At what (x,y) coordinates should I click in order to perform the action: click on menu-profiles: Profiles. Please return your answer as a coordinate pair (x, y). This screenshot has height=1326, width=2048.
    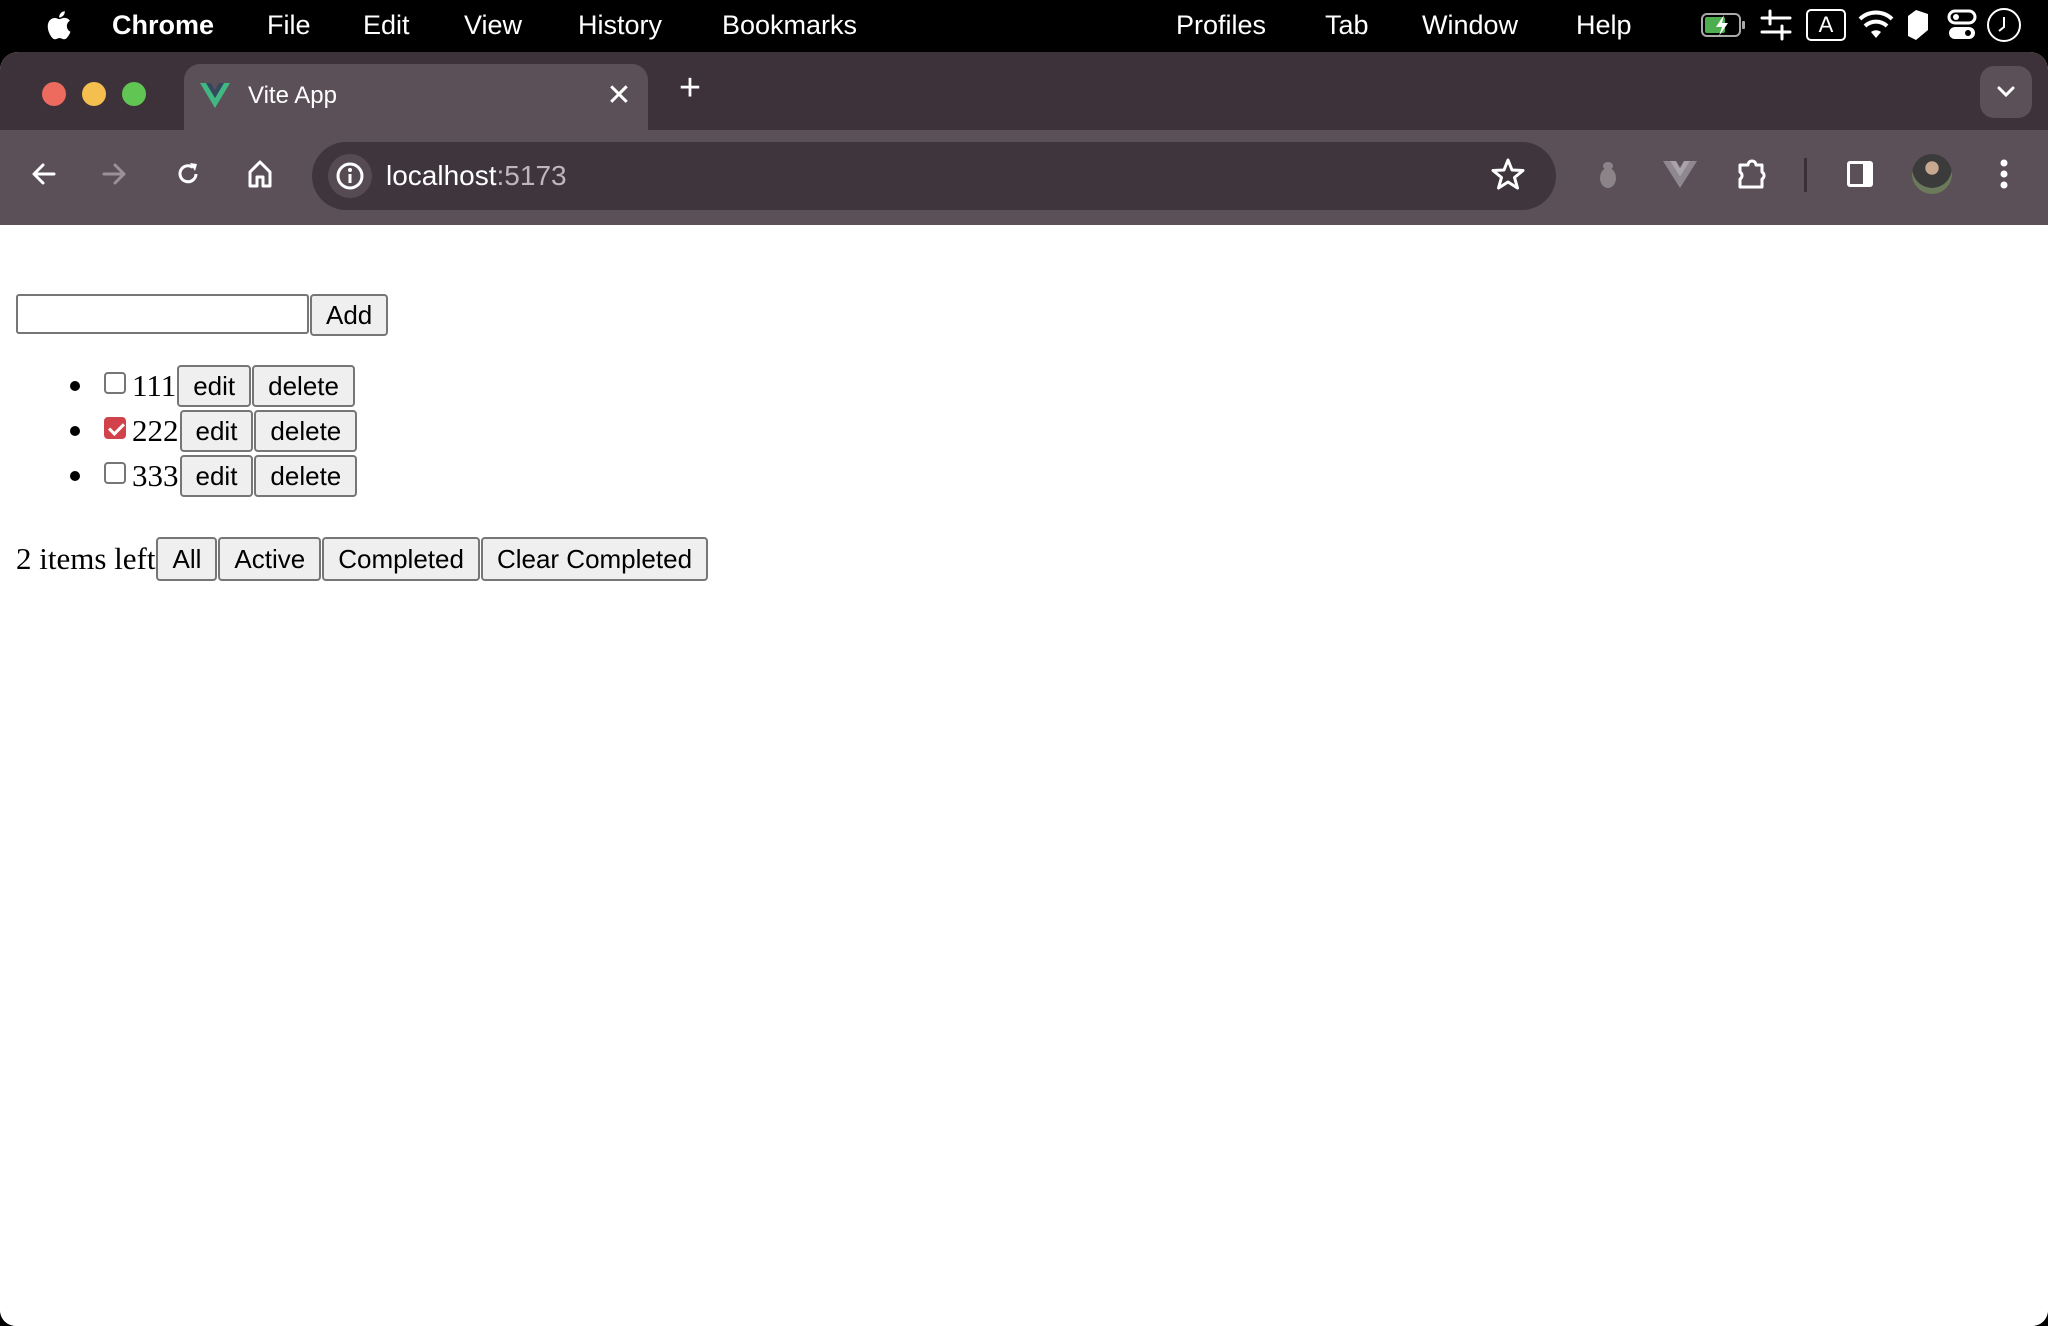
    Looking at the image, I should click on (1221, 25).